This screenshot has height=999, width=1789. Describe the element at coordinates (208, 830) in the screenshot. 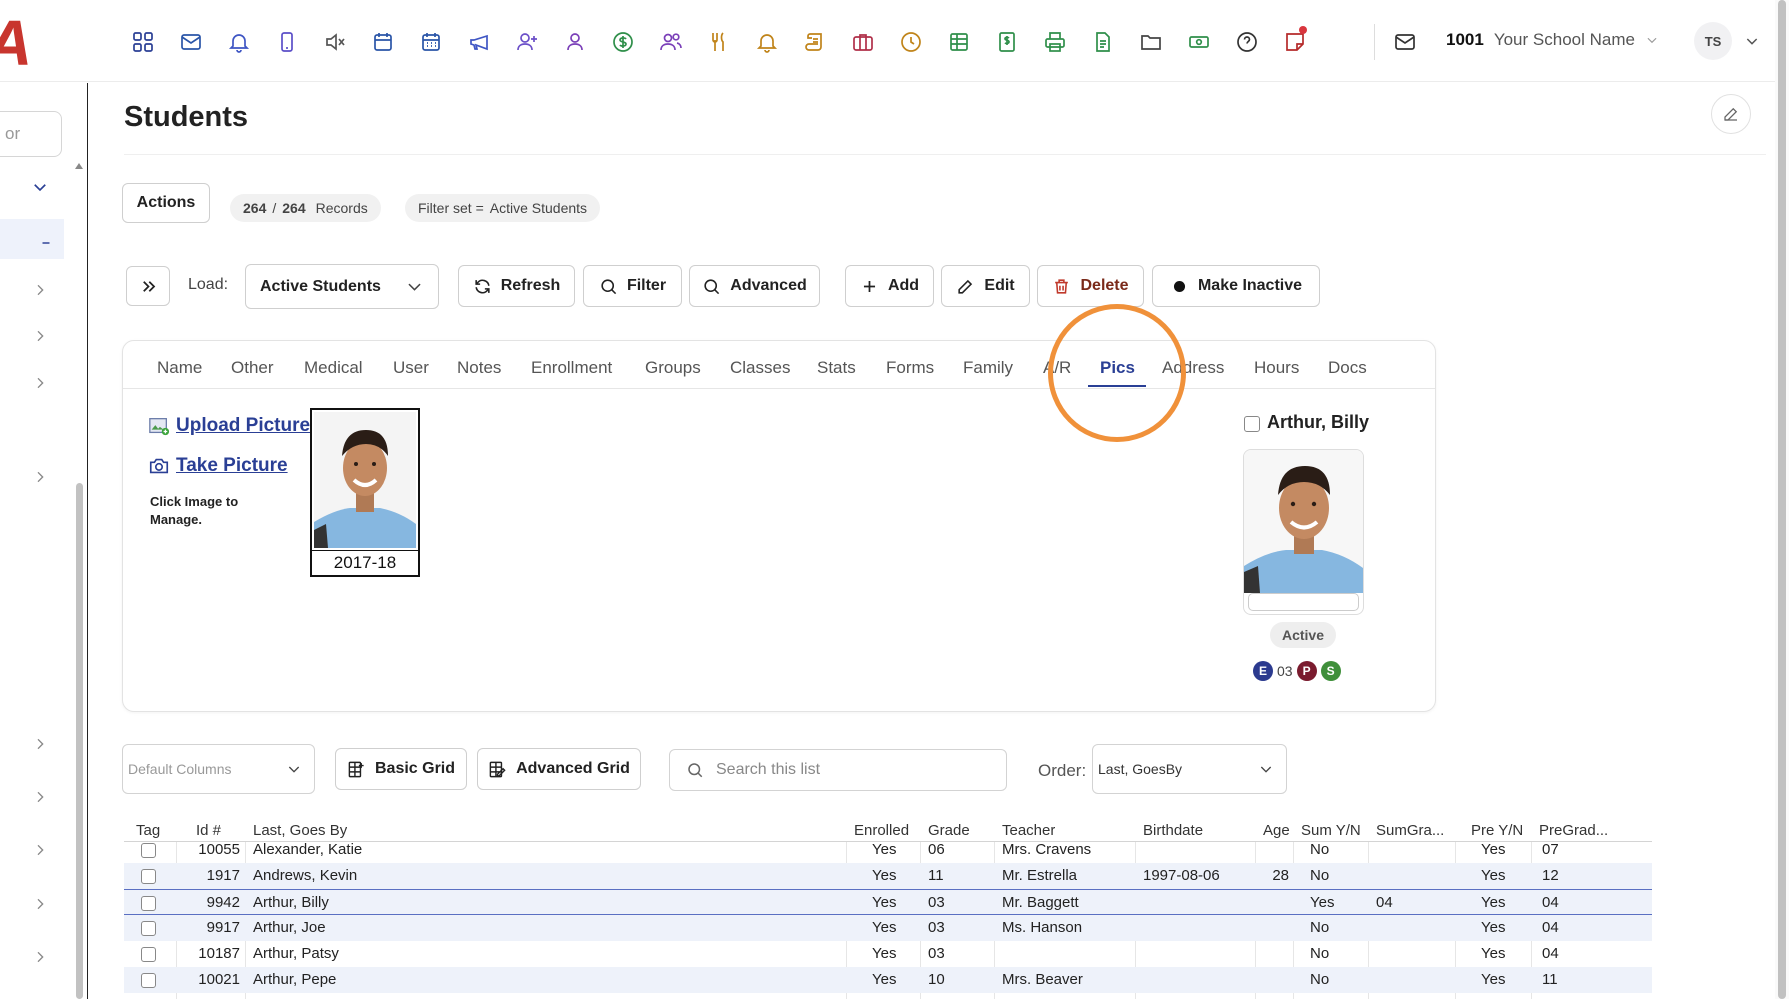

I see `col-id: Id #` at that location.